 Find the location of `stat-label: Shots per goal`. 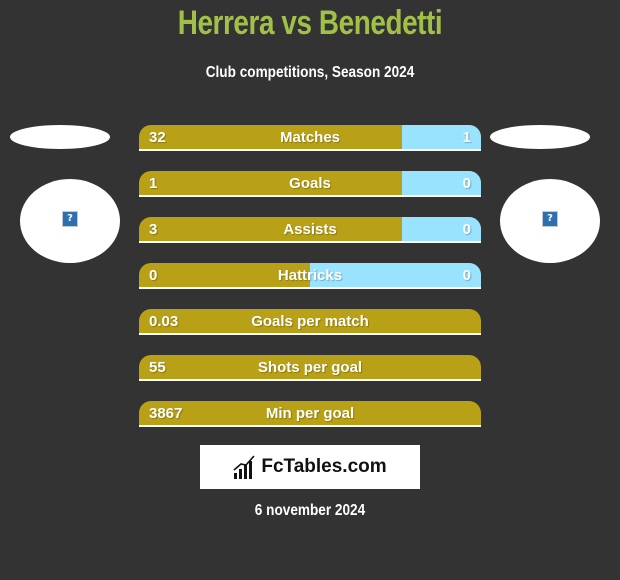

stat-label: Shots per goal is located at coordinates (310, 367).